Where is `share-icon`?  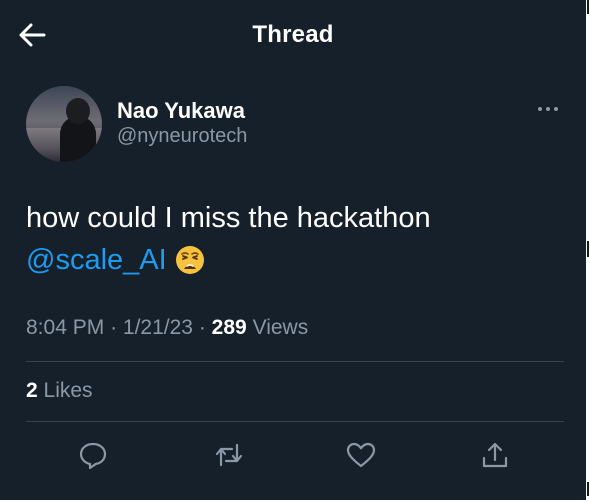
share-icon is located at coordinates (495, 455).